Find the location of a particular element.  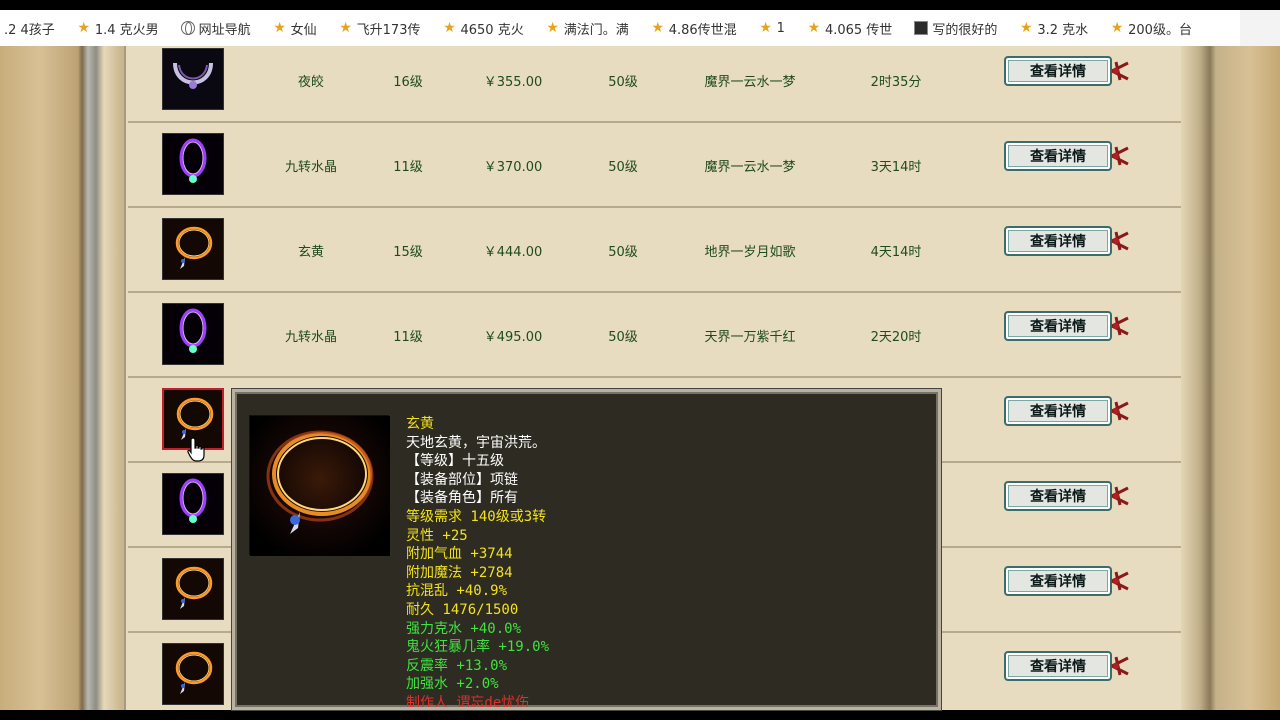

bookmark-label: 写的很好的 is located at coordinates (965, 30).